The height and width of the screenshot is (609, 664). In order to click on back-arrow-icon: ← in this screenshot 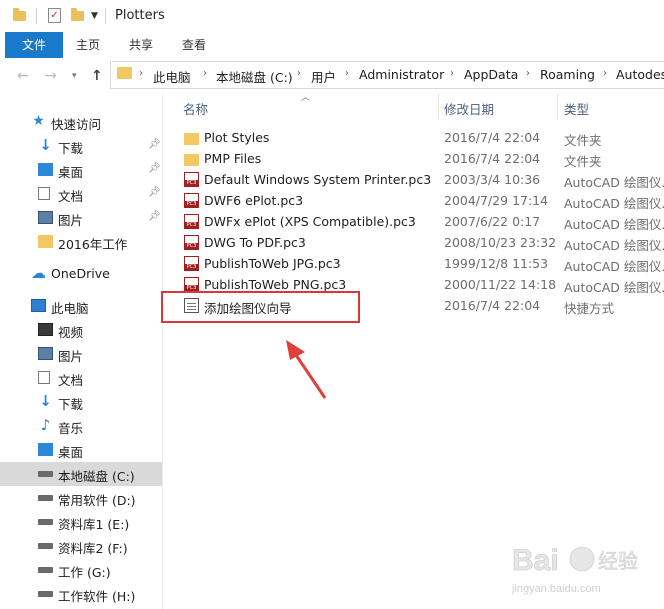, I will do `click(23, 76)`.